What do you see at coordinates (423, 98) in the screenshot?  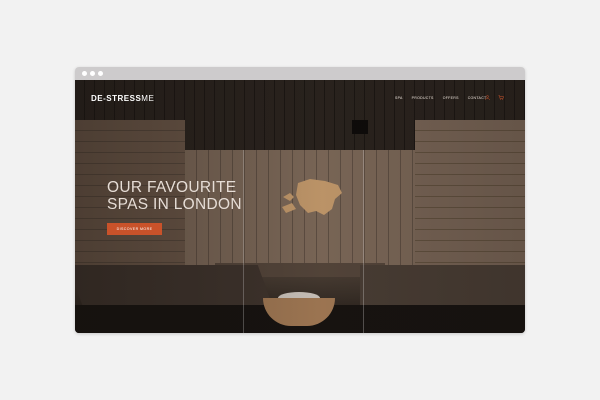 I see `nav-item-products: PRODUCTS` at bounding box center [423, 98].